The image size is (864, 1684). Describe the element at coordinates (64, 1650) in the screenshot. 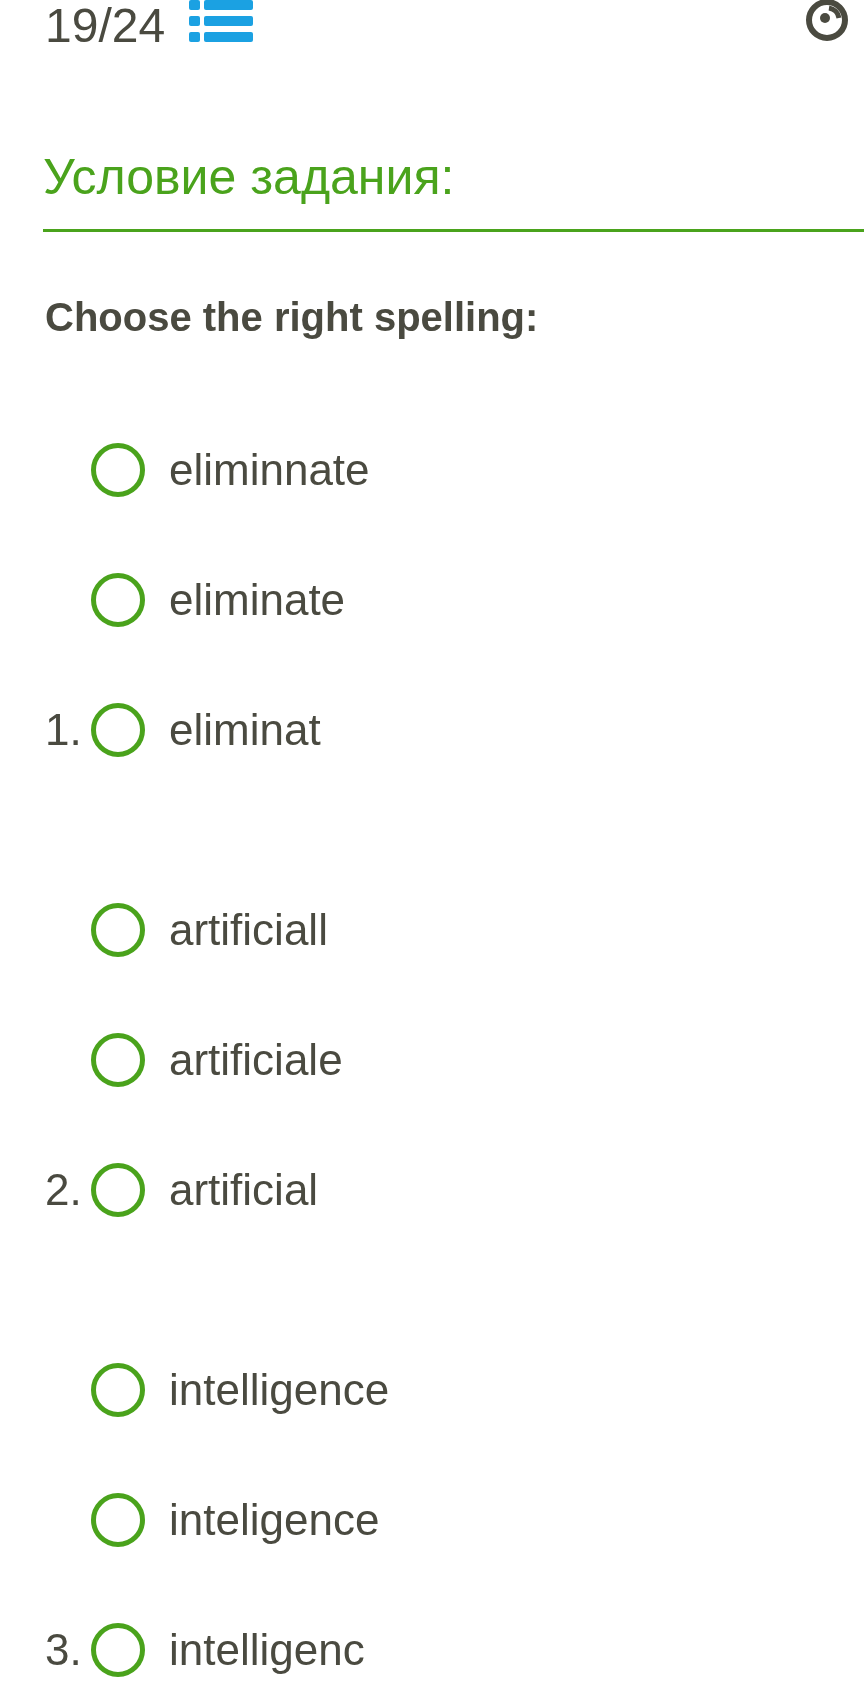

I see `question-number: 3.` at that location.